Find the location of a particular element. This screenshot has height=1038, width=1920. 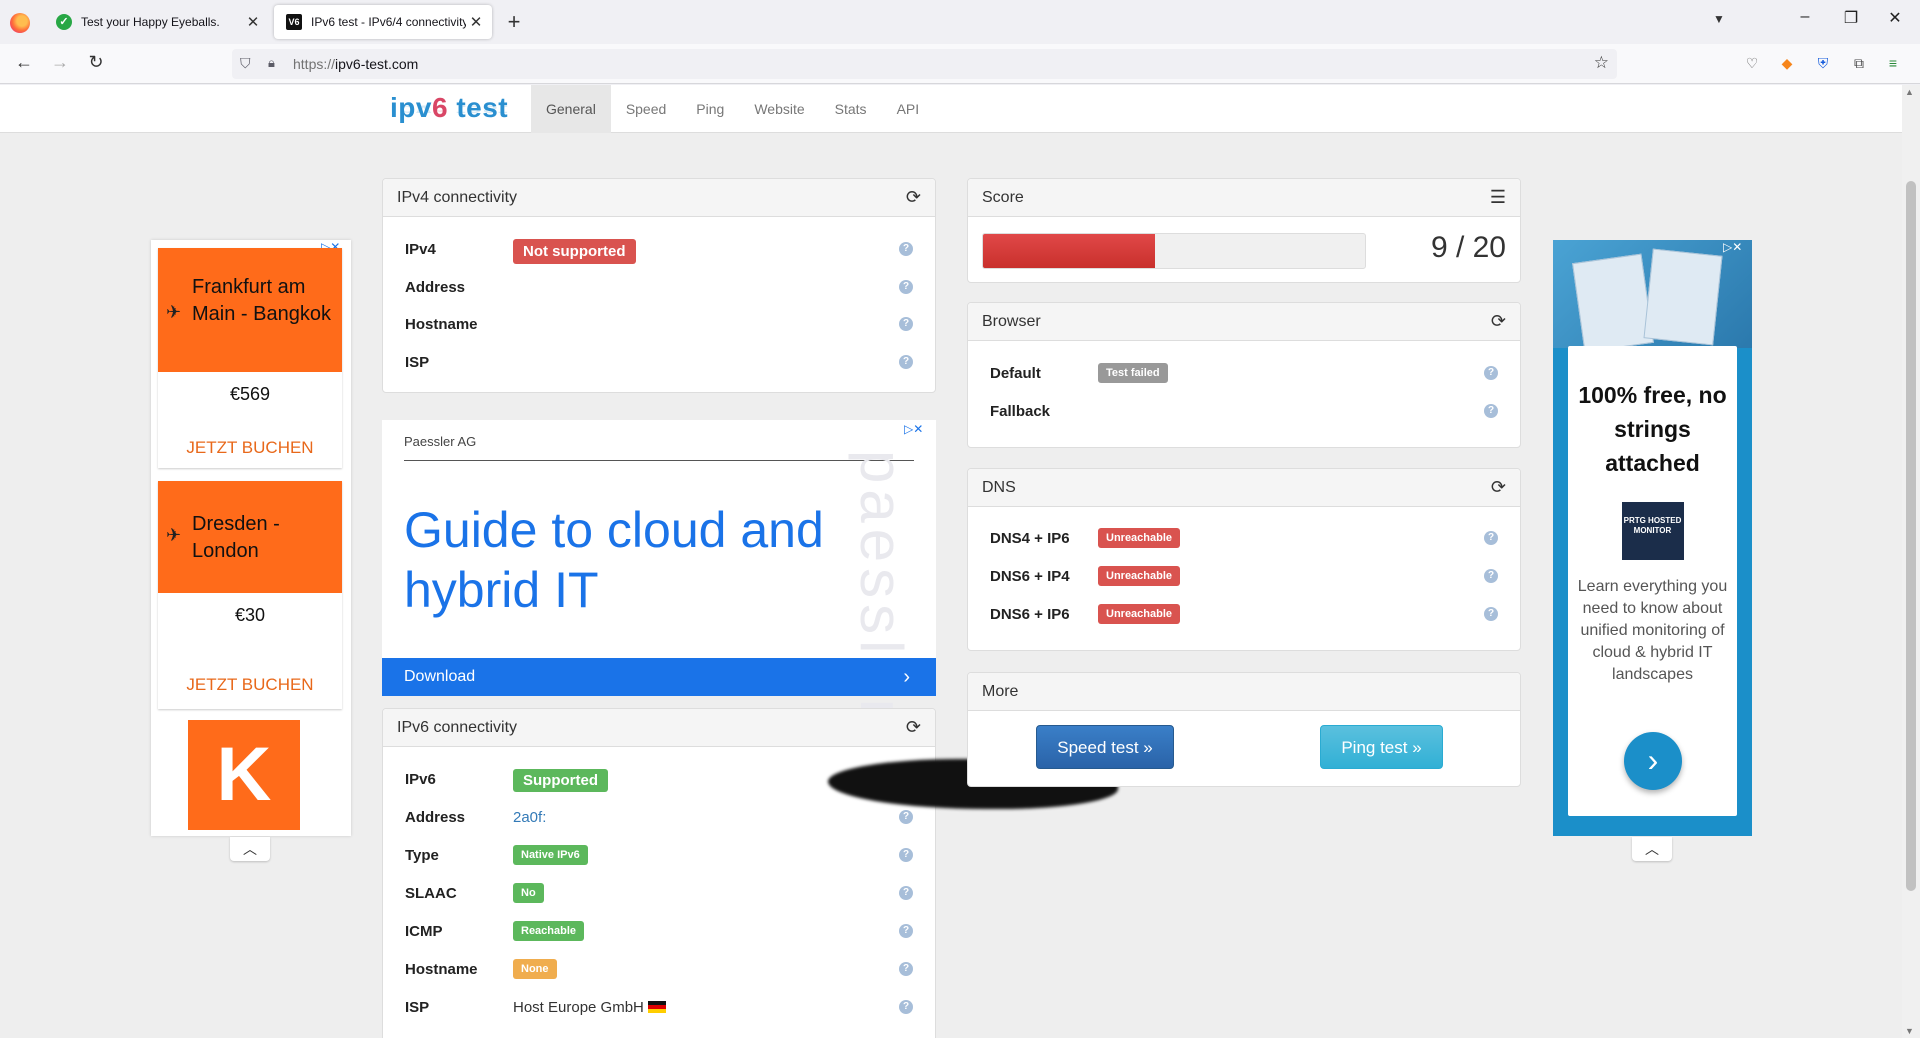

chevron-down-icon: ▼ is located at coordinates (1719, 19).